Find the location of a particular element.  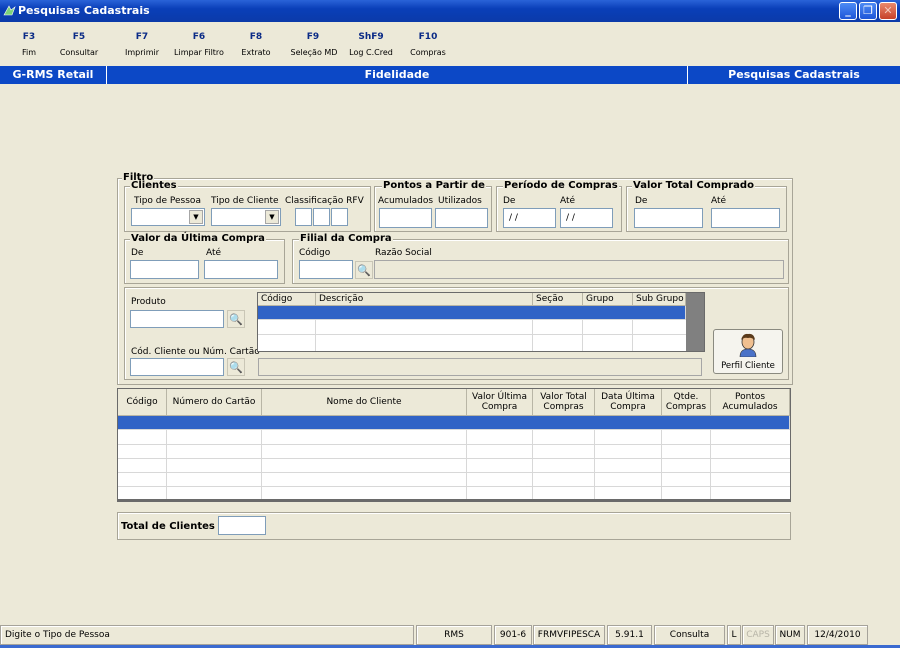

toolbar-consultar-button: Consultar is located at coordinates (79, 52).